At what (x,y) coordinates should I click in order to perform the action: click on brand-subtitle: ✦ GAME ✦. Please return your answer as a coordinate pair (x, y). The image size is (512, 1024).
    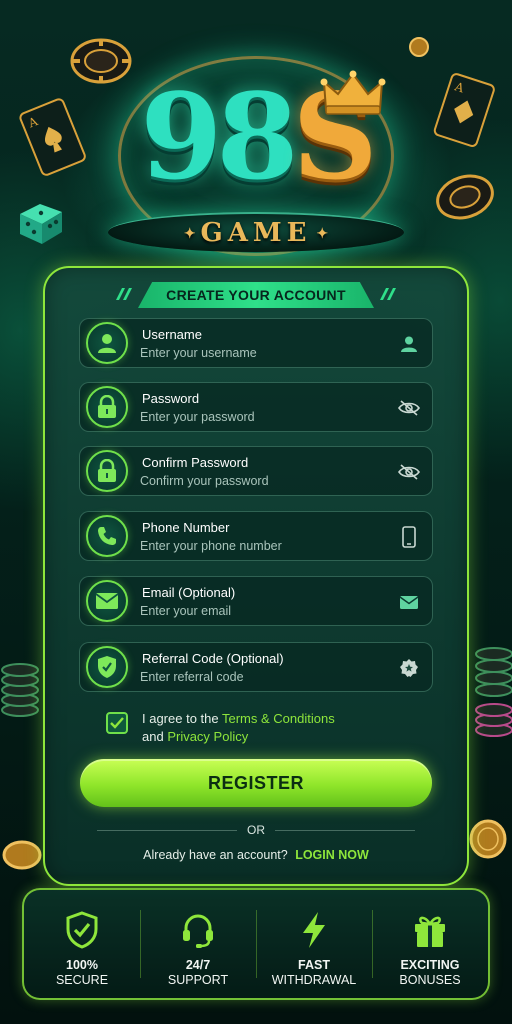
    Looking at the image, I should click on (256, 233).